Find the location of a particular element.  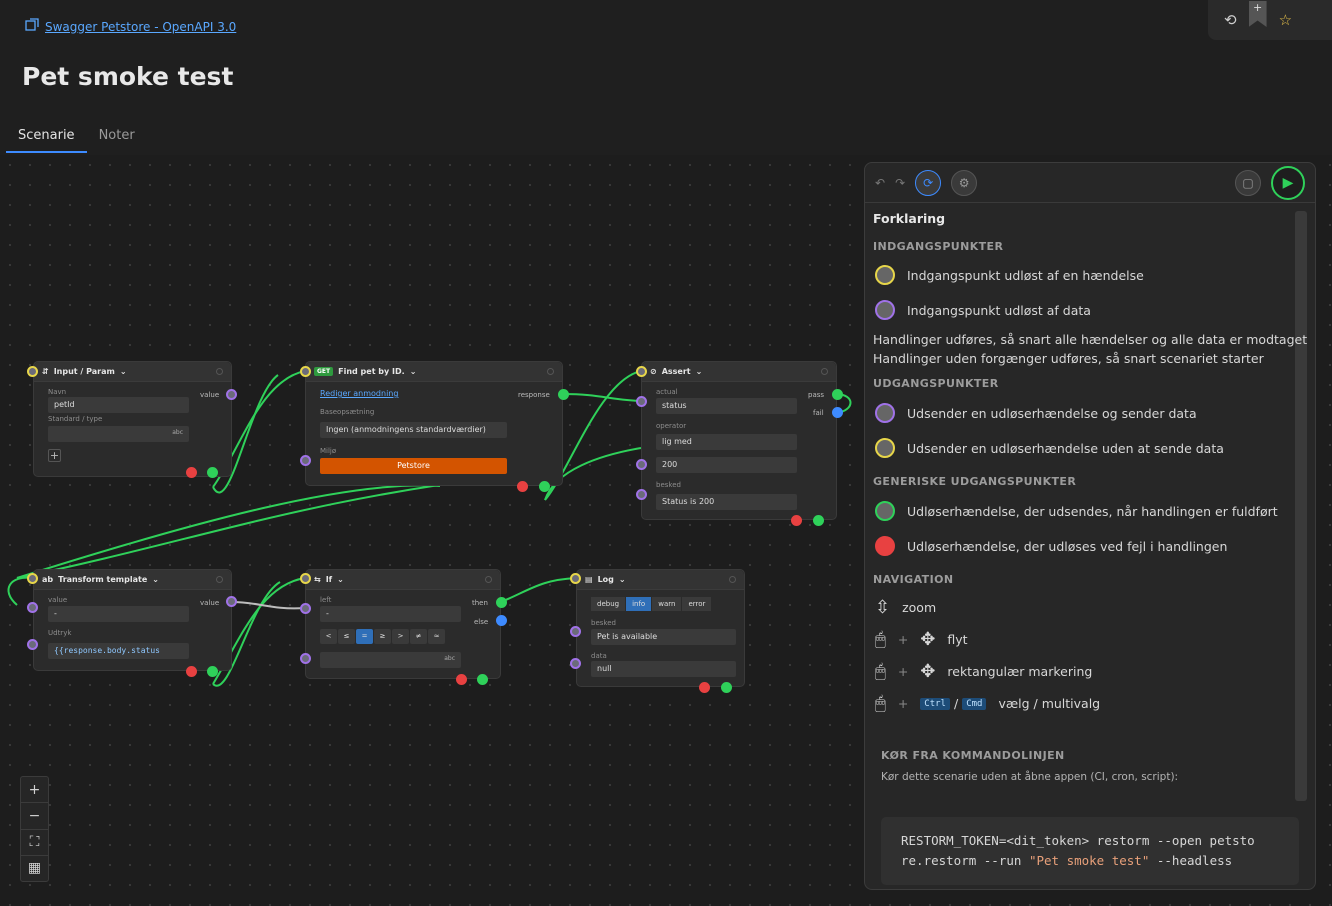

udtryk-input: {{response.body.status is located at coordinates (118, 651).